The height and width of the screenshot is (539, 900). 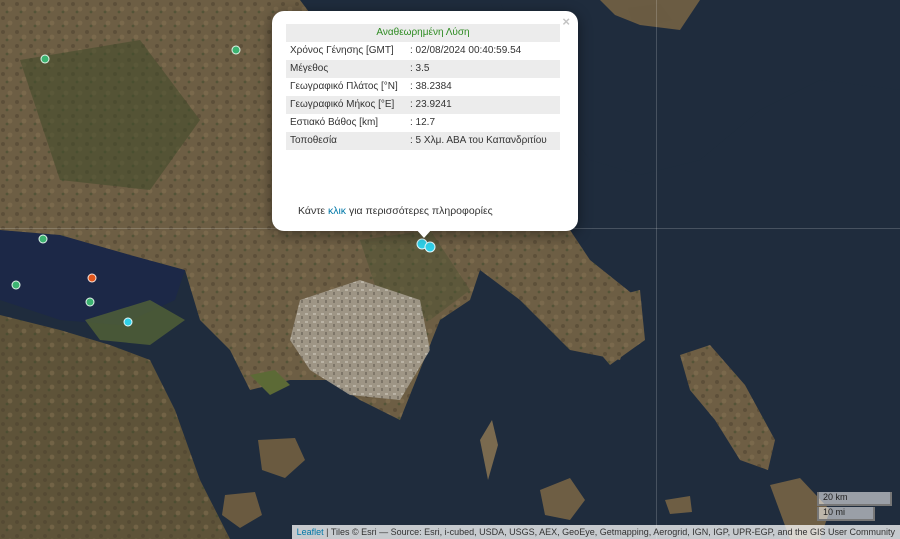 What do you see at coordinates (344, 86) in the screenshot?
I see `label-latitude: Γεωγραφικό Πλάτος [°N]` at bounding box center [344, 86].